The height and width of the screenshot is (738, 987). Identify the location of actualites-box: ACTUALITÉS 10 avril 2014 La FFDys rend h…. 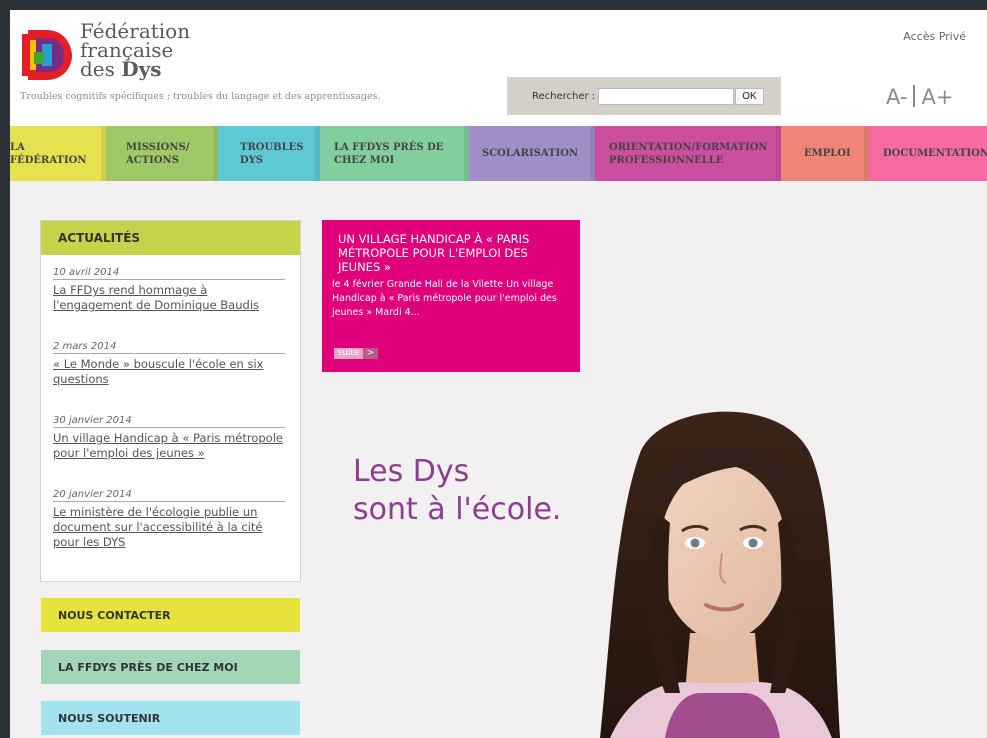
(170, 401).